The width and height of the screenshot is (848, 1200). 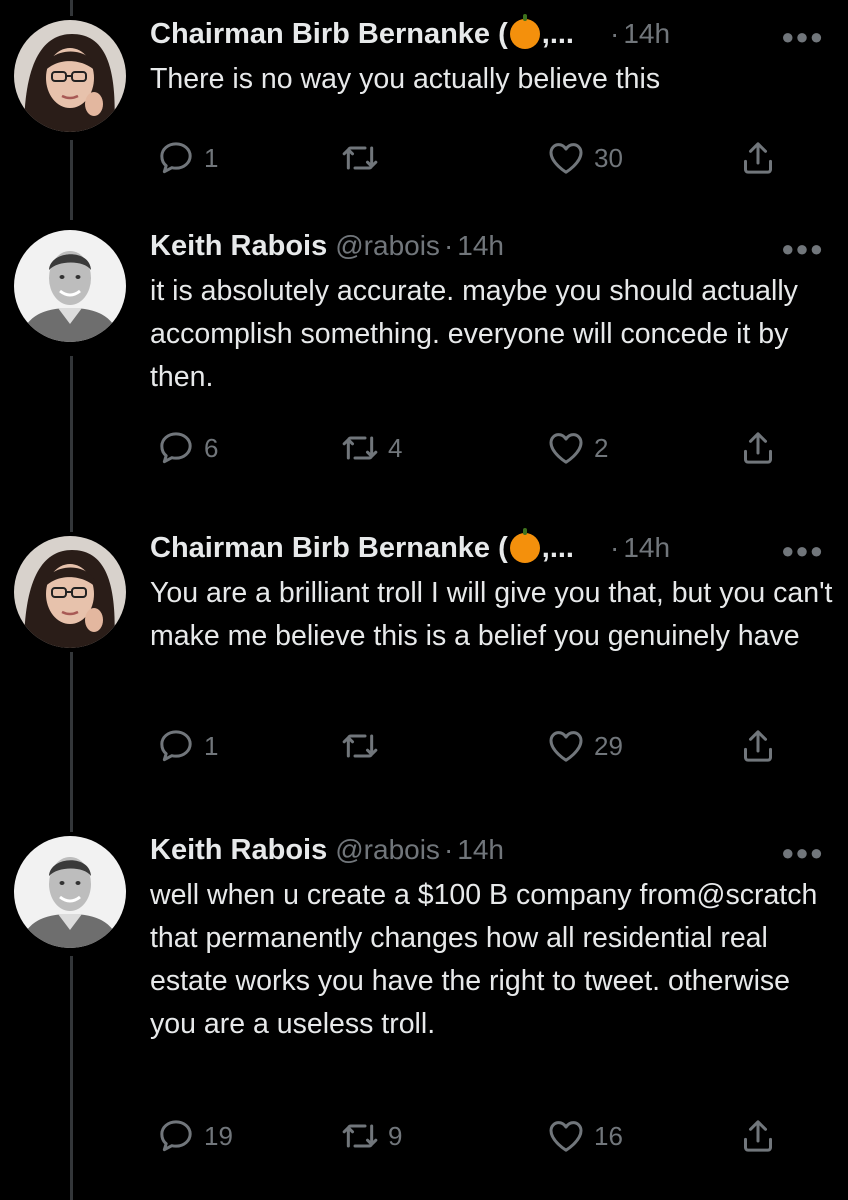 I want to click on action-bar: 6 4 2, so click(x=470, y=448).